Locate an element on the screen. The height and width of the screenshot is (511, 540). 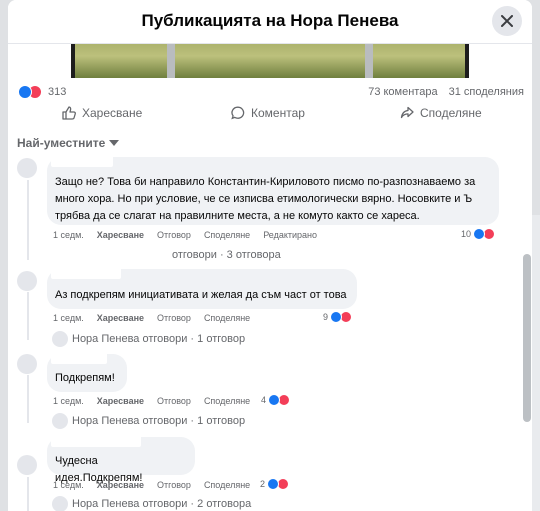
comment-reactions: 2 is located at coordinates (275, 484).